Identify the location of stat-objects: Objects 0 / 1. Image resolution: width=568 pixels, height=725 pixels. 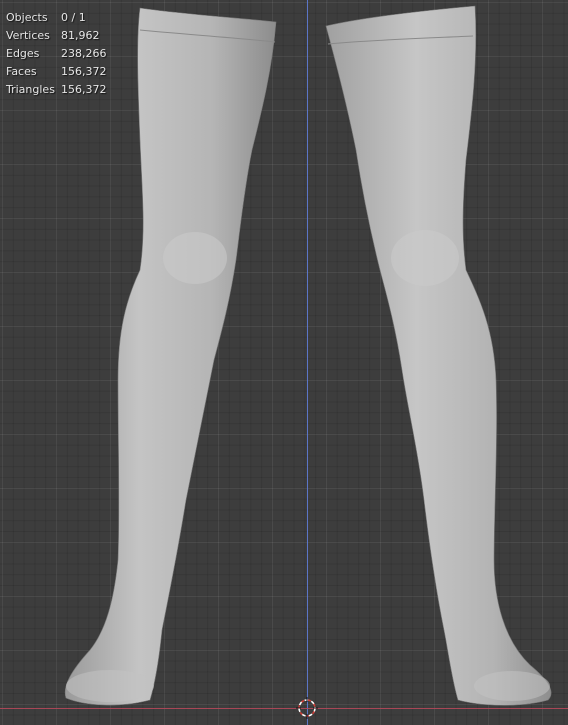
(56, 18).